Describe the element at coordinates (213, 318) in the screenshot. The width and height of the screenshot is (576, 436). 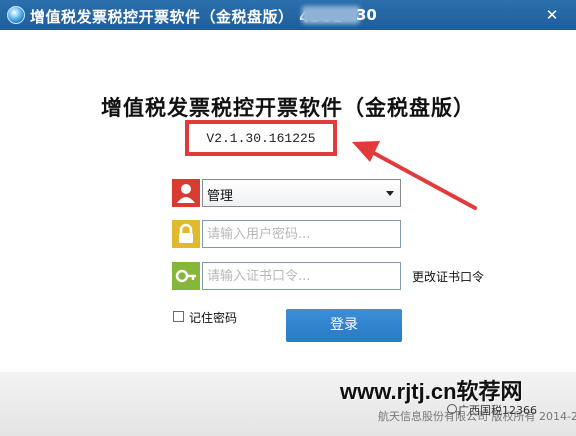
I see `remember-password-label: 记住密码` at that location.